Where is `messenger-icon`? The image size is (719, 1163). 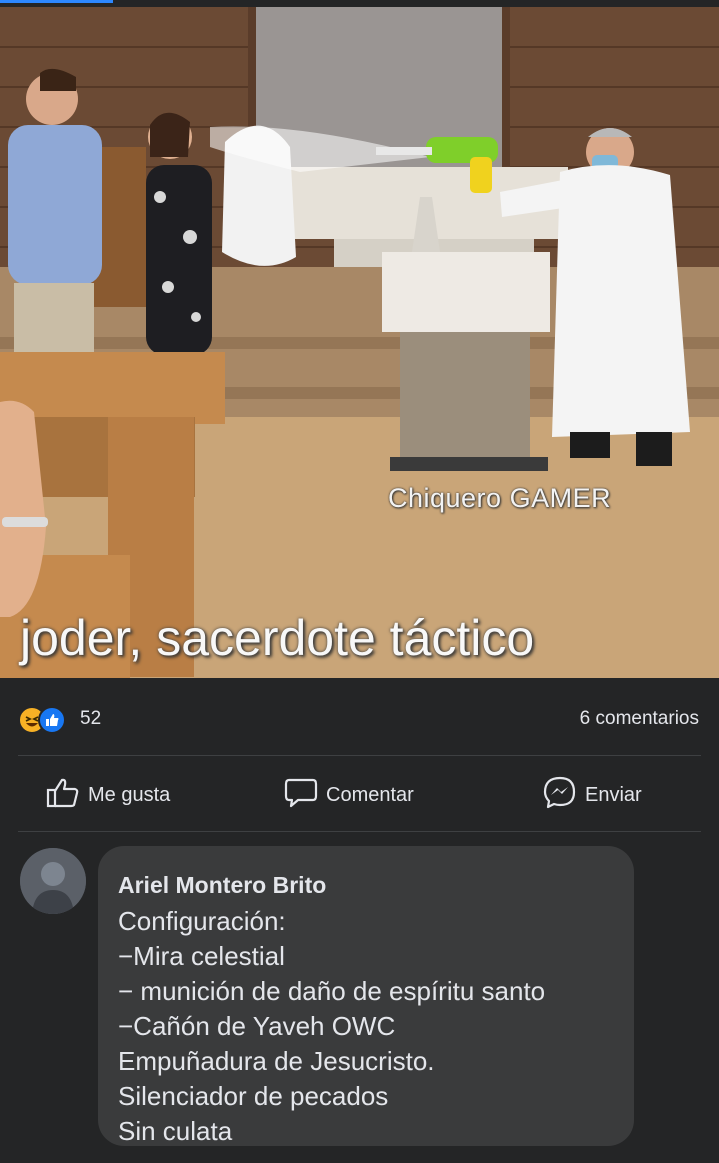
messenger-icon is located at coordinates (560, 795).